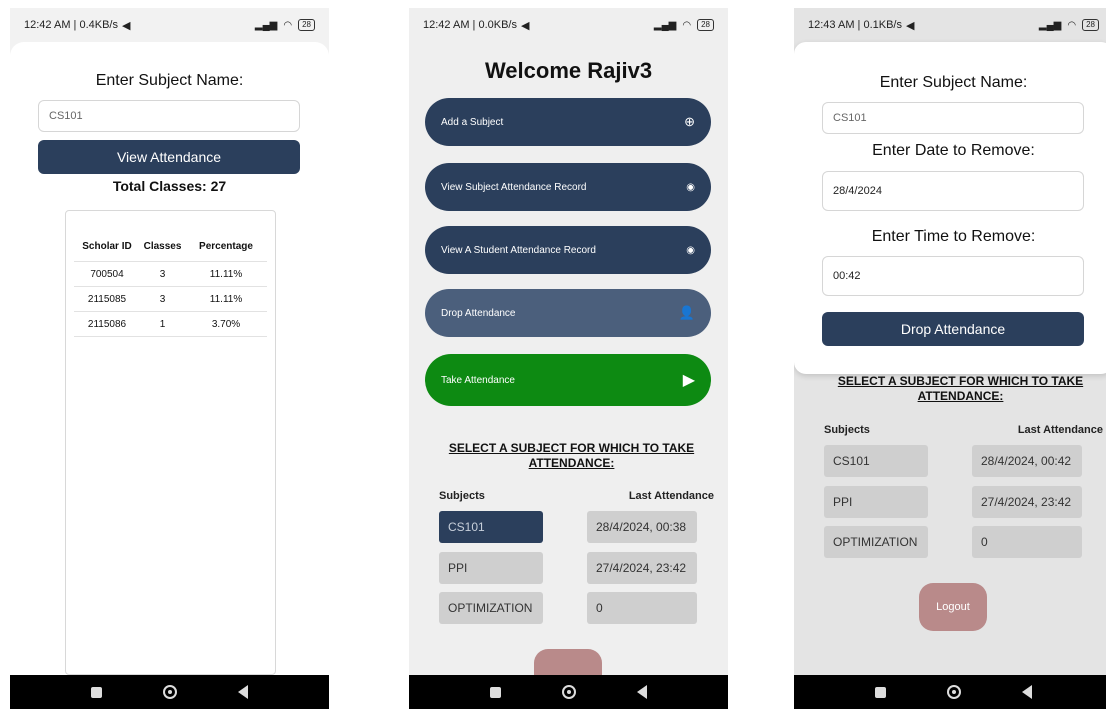 This screenshot has height=711, width=1106. What do you see at coordinates (478, 380) in the screenshot?
I see `menu-label: Take Attendance` at bounding box center [478, 380].